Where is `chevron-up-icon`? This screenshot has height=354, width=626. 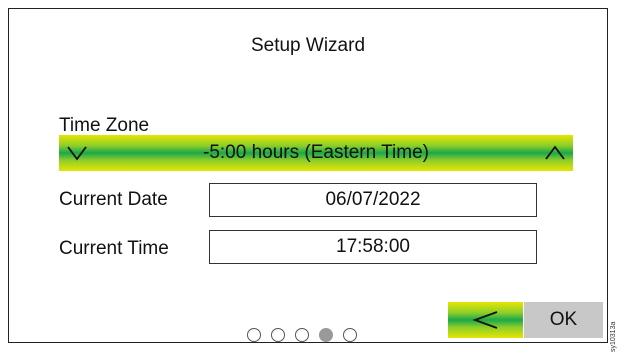 chevron-up-icon is located at coordinates (555, 152).